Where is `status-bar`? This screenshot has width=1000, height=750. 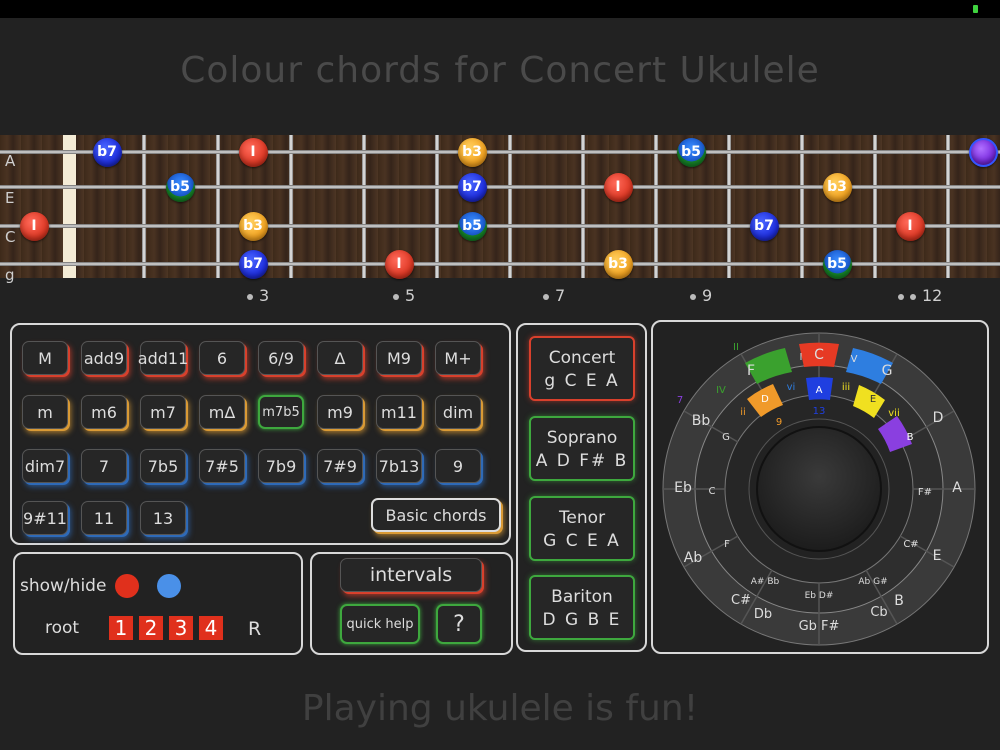 status-bar is located at coordinates (500, 9).